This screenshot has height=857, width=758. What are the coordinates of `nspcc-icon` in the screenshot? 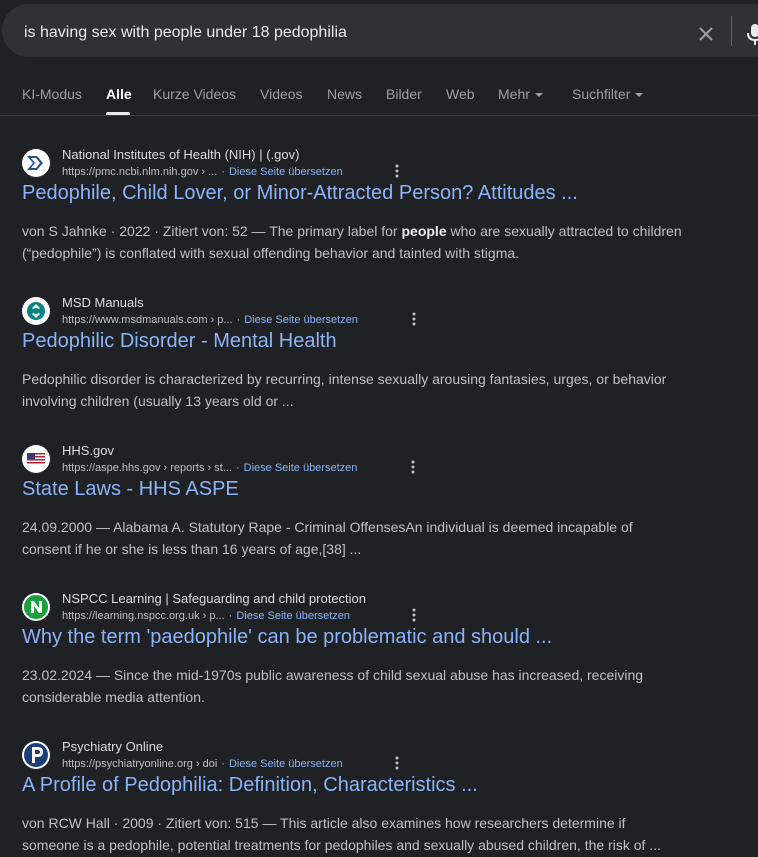 It's located at (36, 607).